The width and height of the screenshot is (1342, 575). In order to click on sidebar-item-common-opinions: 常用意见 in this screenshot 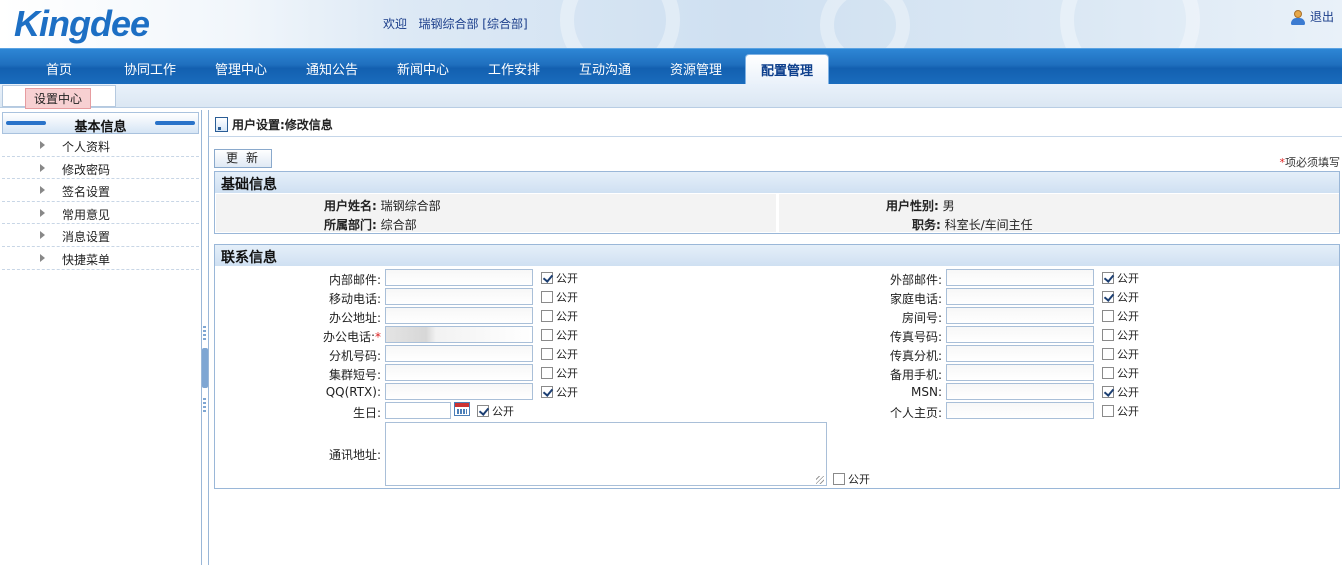, I will do `click(100, 213)`.